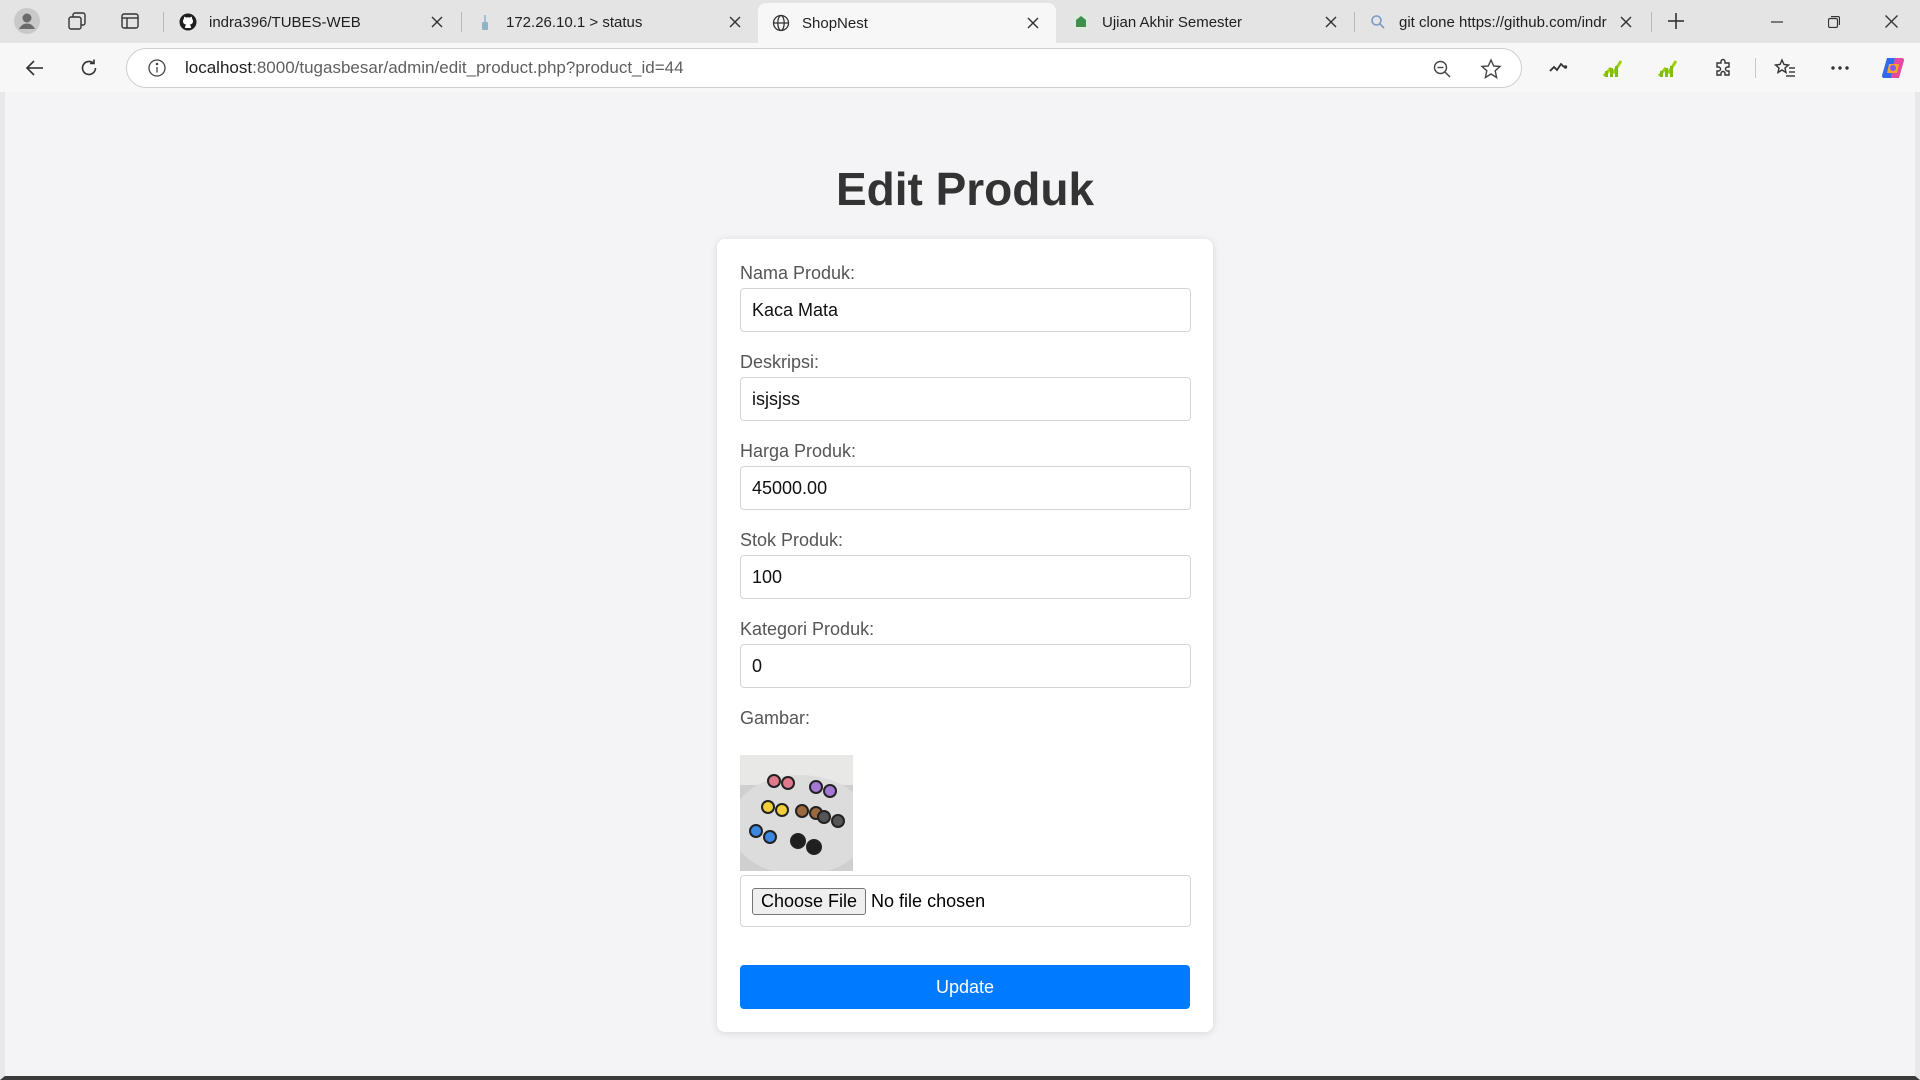  Describe the element at coordinates (574, 22) in the screenshot. I see `tab-title: 172.26.10.1 > status` at that location.